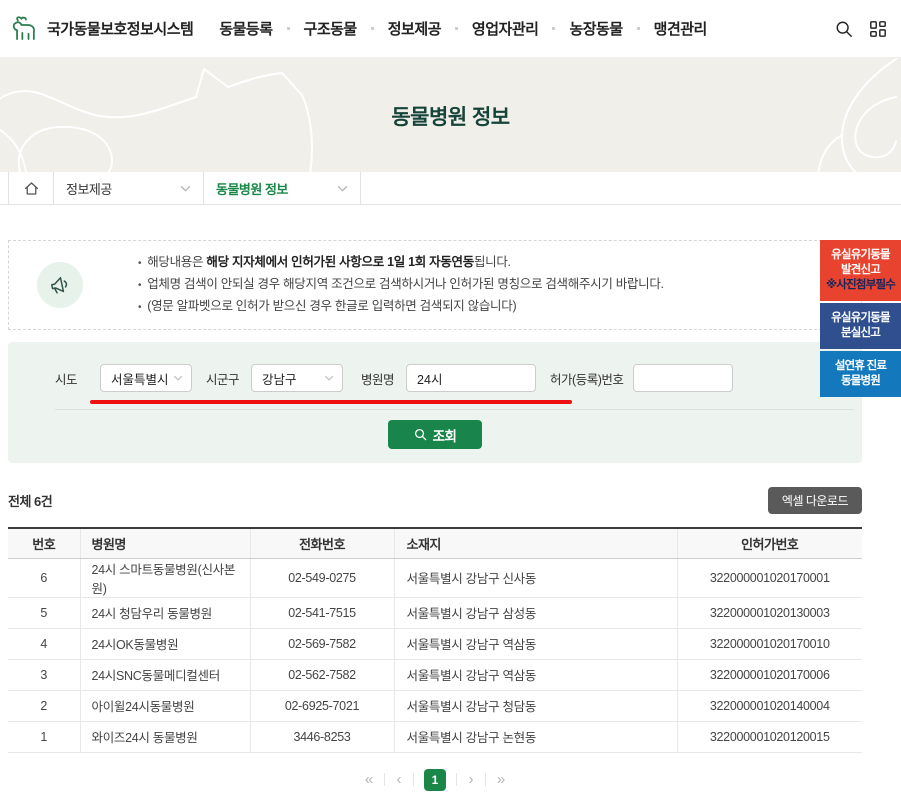 This screenshot has height=795, width=901. What do you see at coordinates (769, 675) in the screenshot?
I see `table-cell: 322000001020170006` at bounding box center [769, 675].